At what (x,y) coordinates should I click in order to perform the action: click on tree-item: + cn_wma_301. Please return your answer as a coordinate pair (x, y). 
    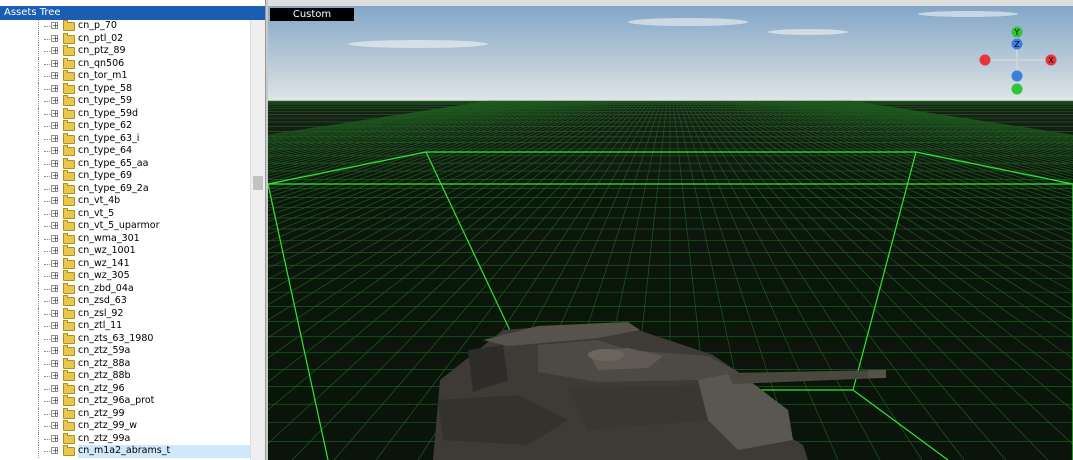
    Looking at the image, I should click on (125, 238).